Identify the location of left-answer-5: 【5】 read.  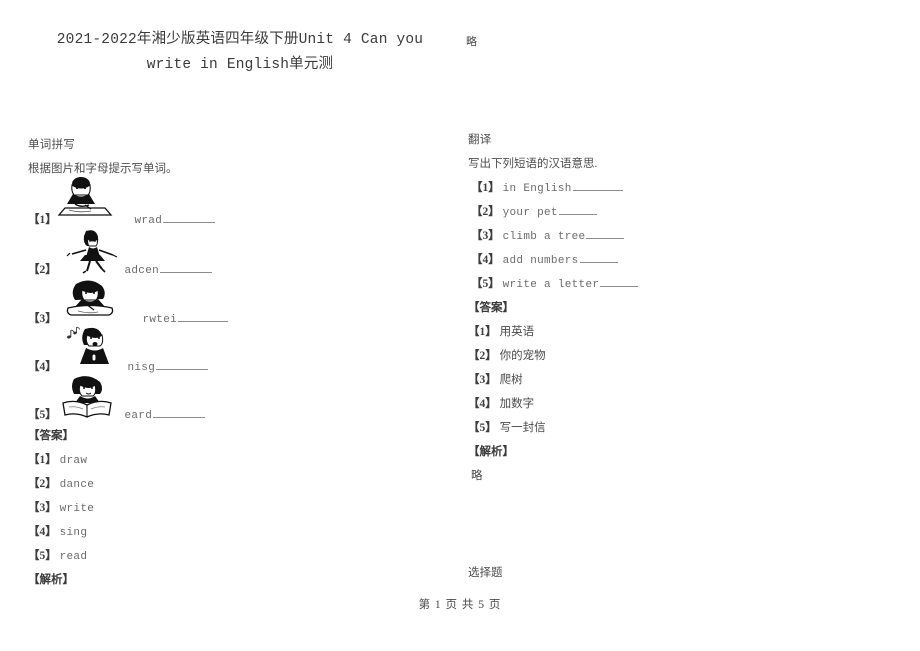
(57, 555).